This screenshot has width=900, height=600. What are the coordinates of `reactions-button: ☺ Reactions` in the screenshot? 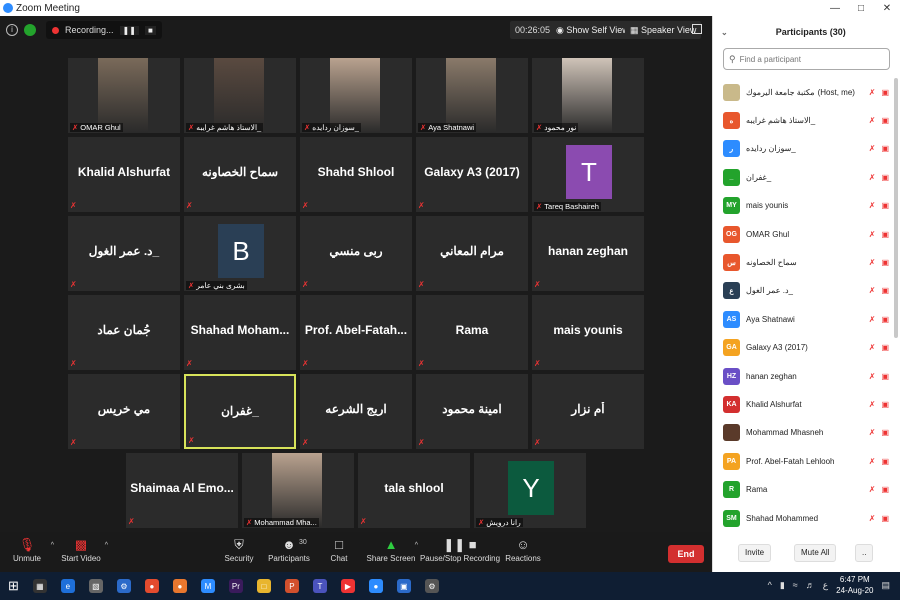 It's located at (523, 549).